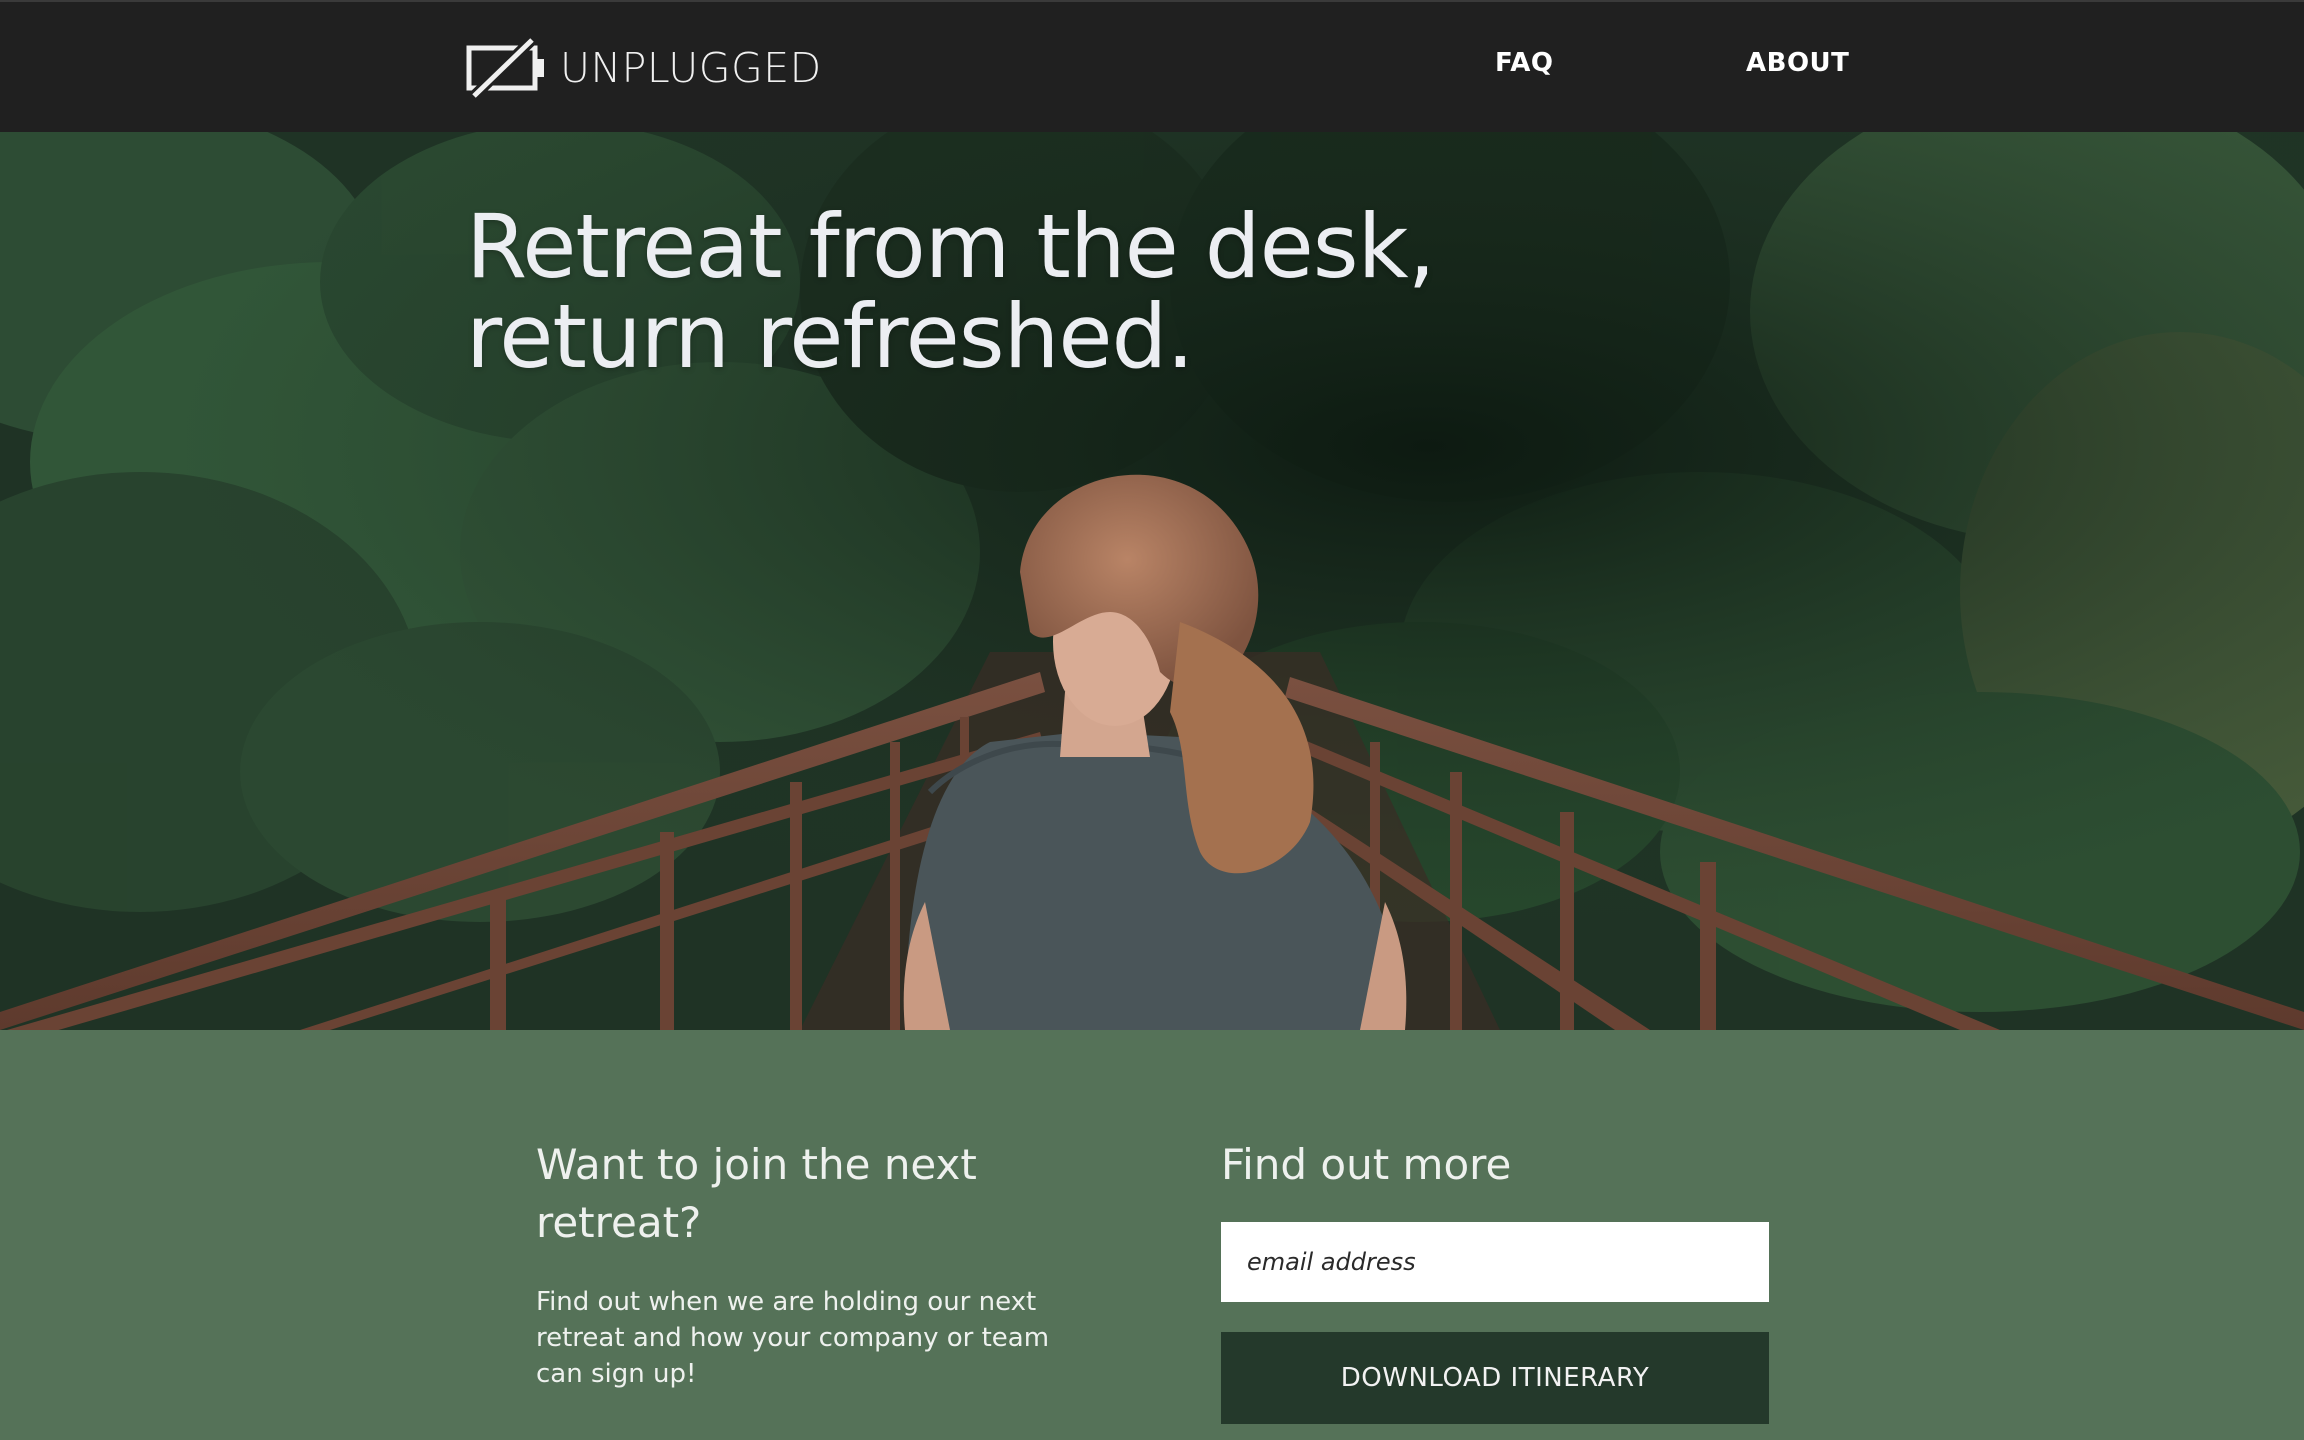 The height and width of the screenshot is (1440, 2304). I want to click on hero-headline: Retreat from the desk, return refreshed., so click(951, 291).